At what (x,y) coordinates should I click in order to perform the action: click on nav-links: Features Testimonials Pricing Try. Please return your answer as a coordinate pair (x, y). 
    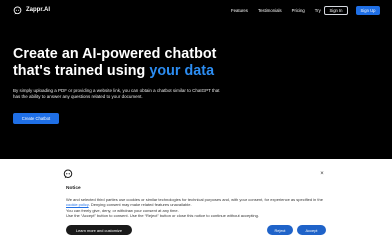
    Looking at the image, I should click on (281, 10).